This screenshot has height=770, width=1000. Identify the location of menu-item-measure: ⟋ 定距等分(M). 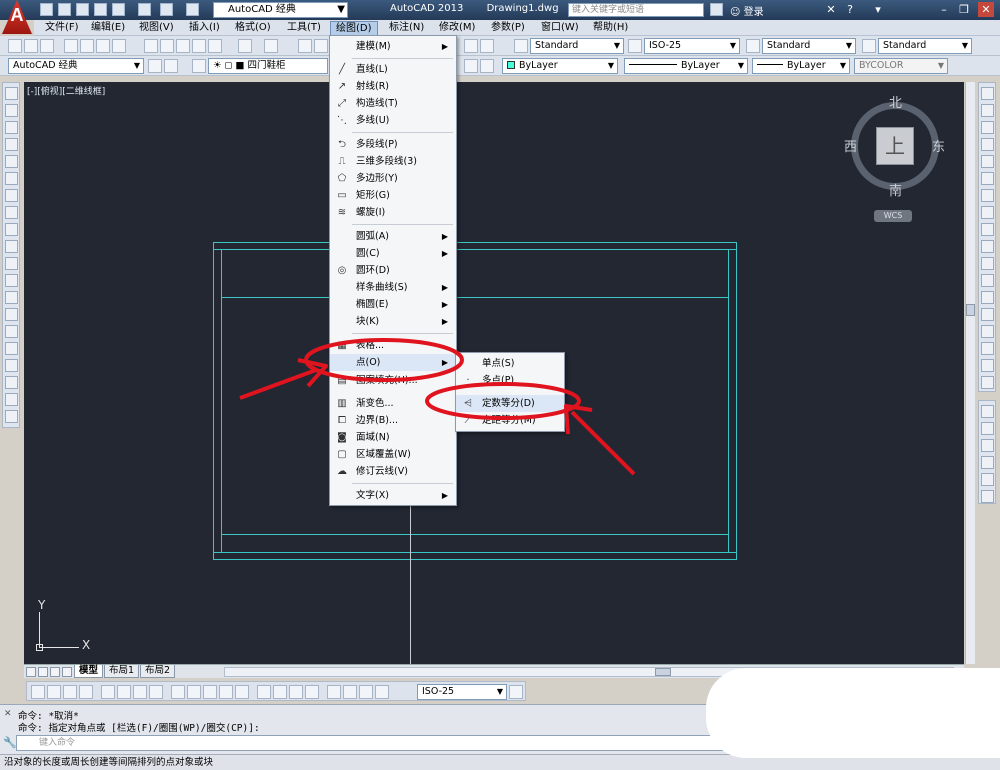
(510, 420).